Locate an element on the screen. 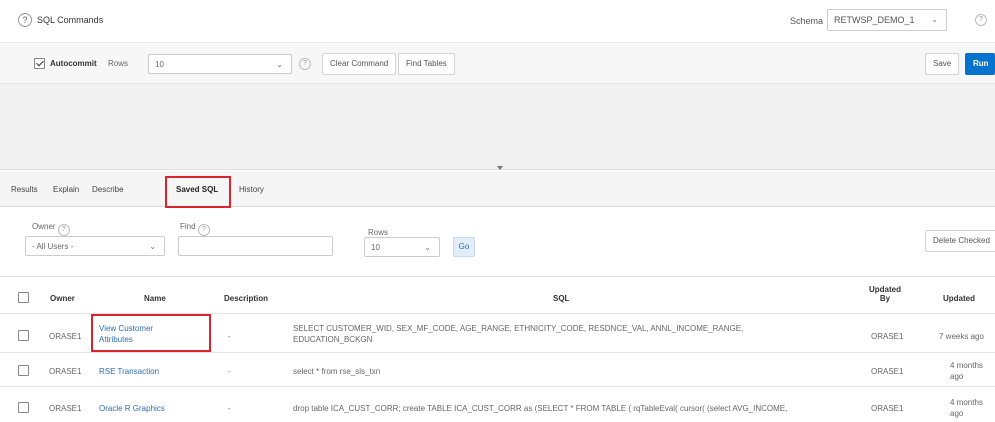  owner-value: - All Users - is located at coordinates (53, 246).